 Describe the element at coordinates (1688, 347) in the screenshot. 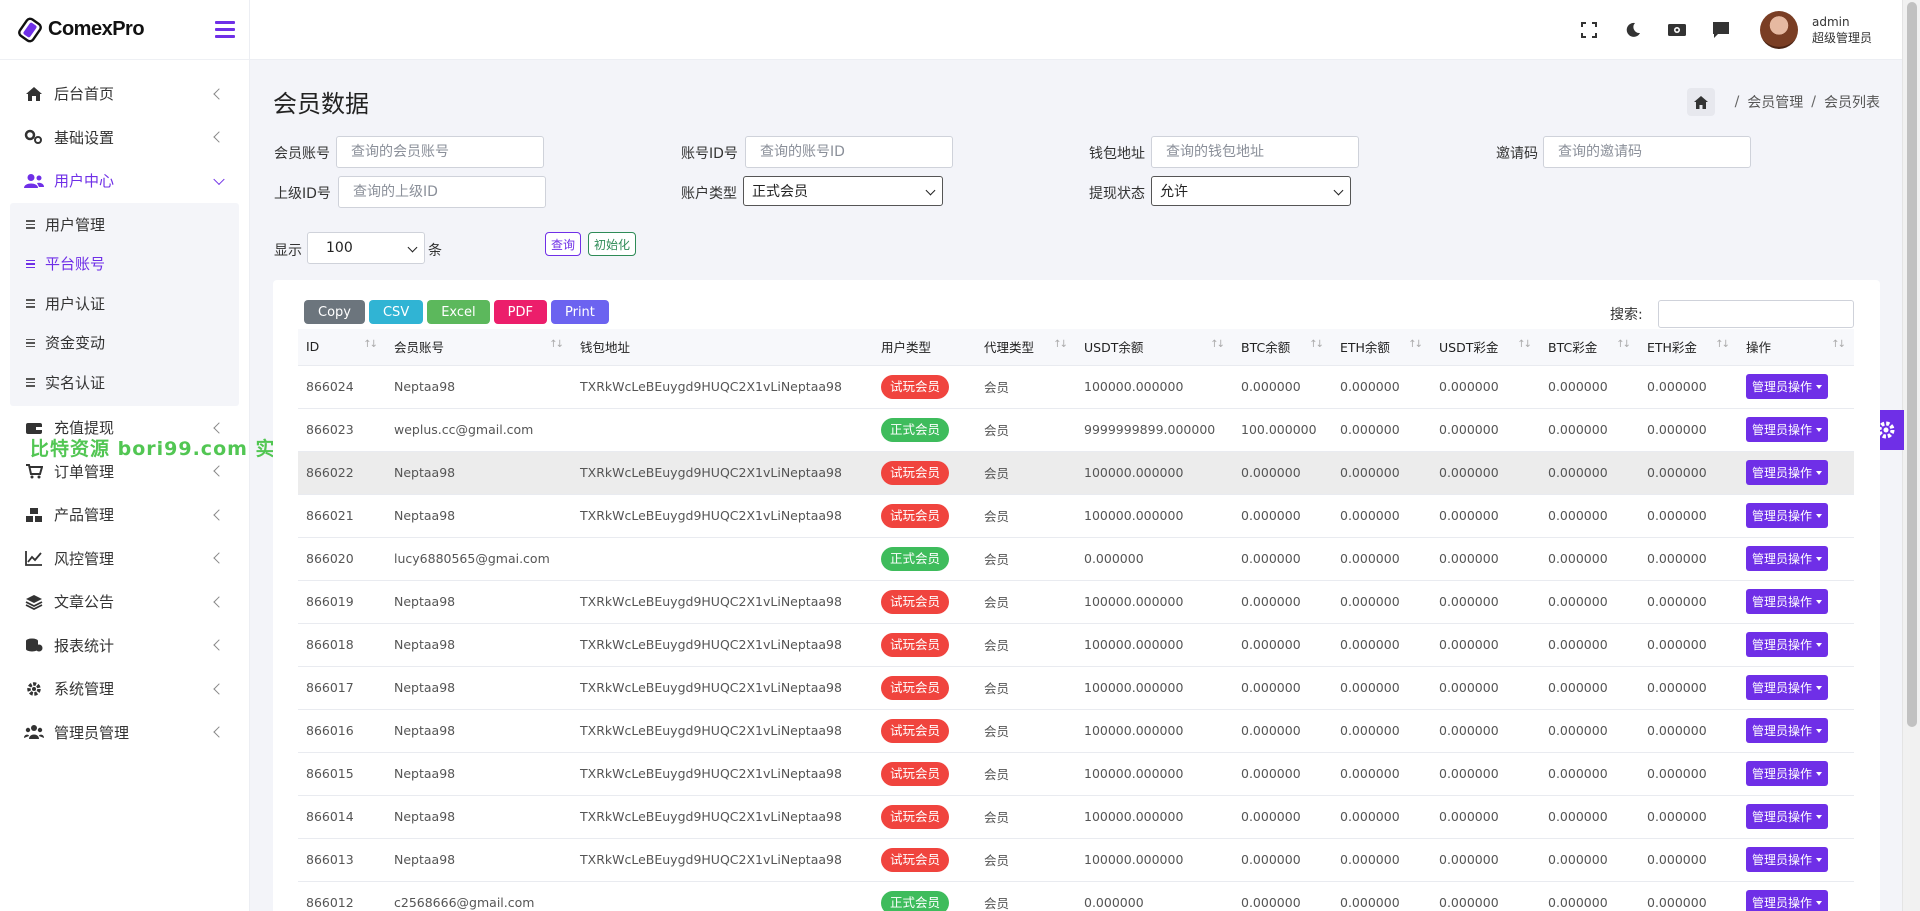

I see `column-header-eth-bonus: ETH彩金 ↑↓` at that location.